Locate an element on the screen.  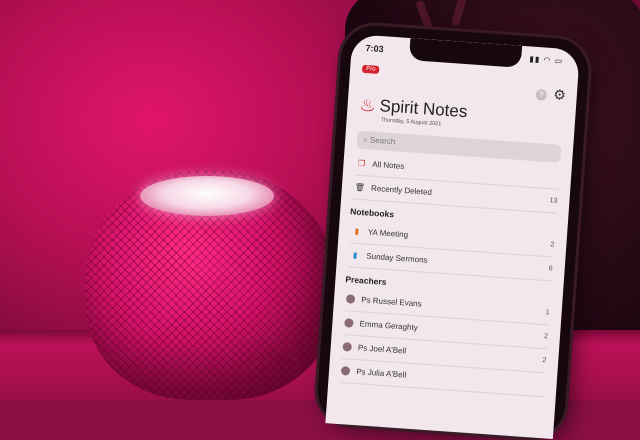
preachers-heading: Preachers is located at coordinates (366, 280).